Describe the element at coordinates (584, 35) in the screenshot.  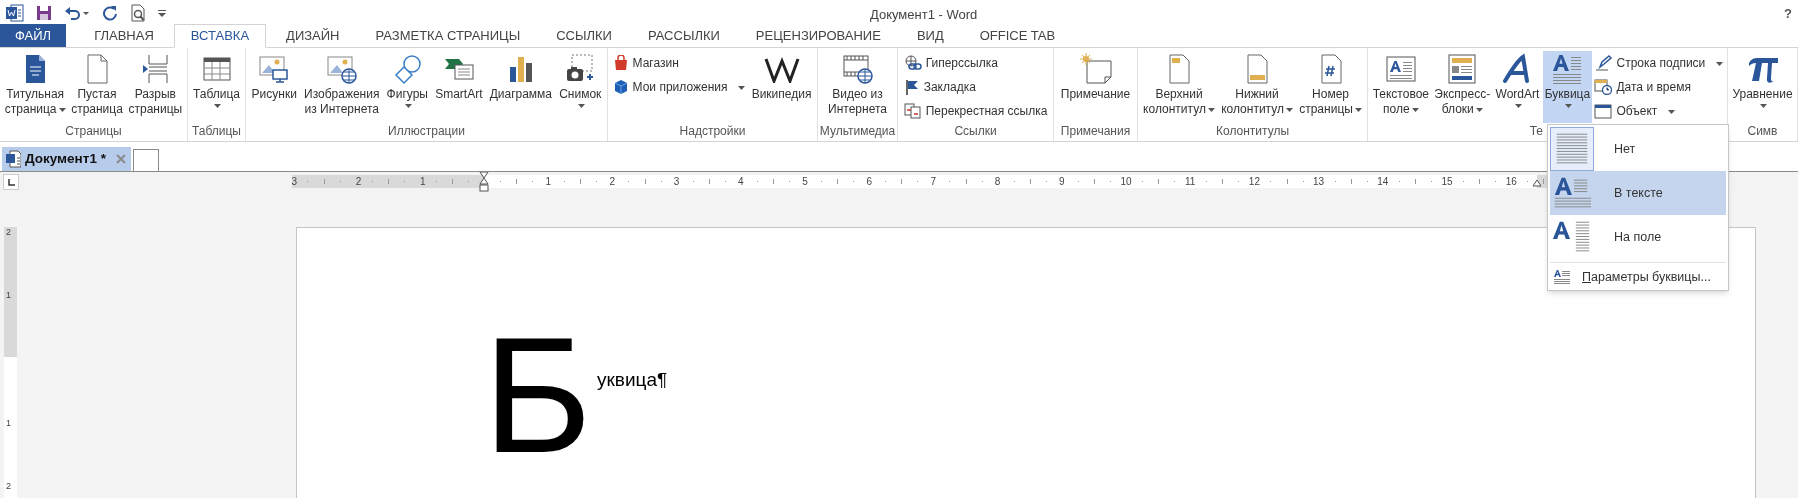
I see `ribbon-tab: ССЫЛКИ` at that location.